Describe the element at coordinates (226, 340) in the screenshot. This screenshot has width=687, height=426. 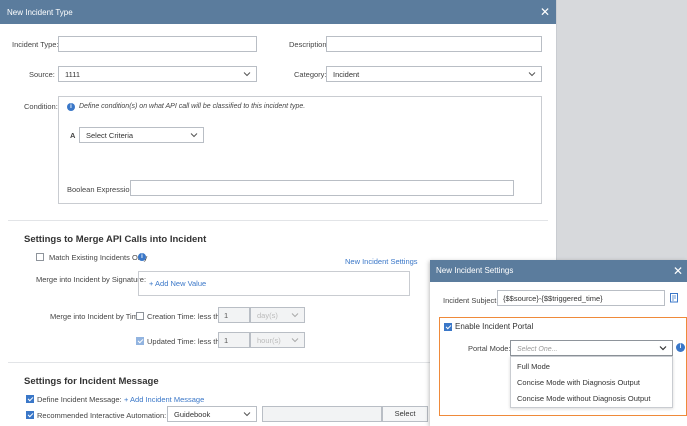
I see `updated-value: 1` at that location.